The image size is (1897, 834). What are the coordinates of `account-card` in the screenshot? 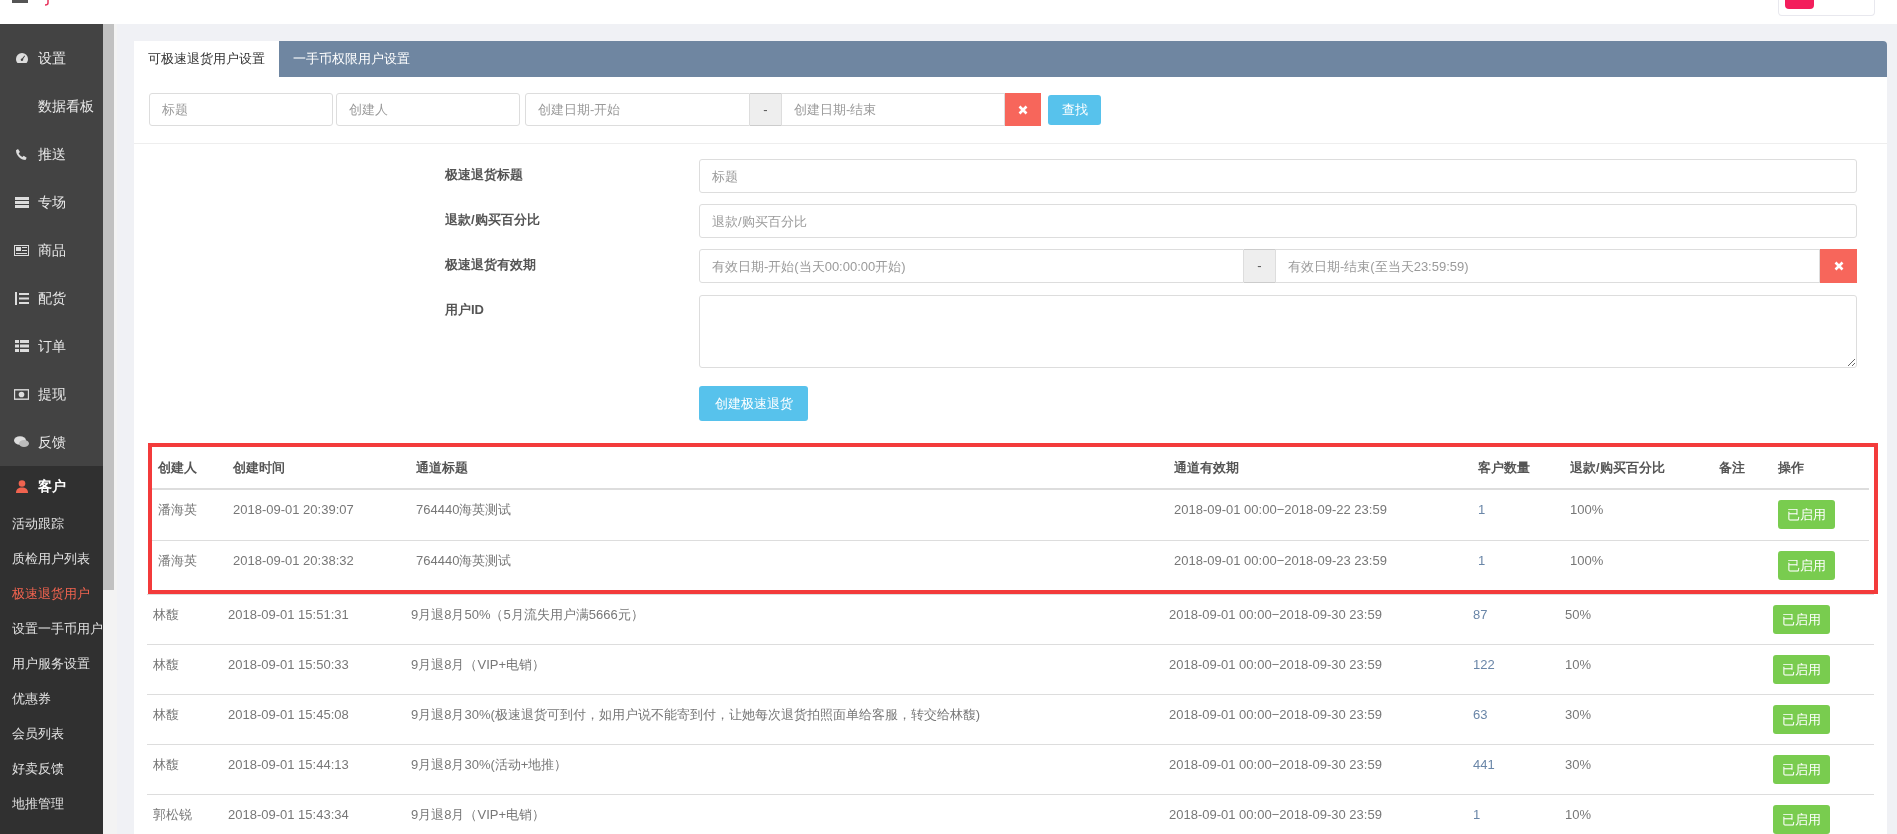 It's located at (1826, 8).